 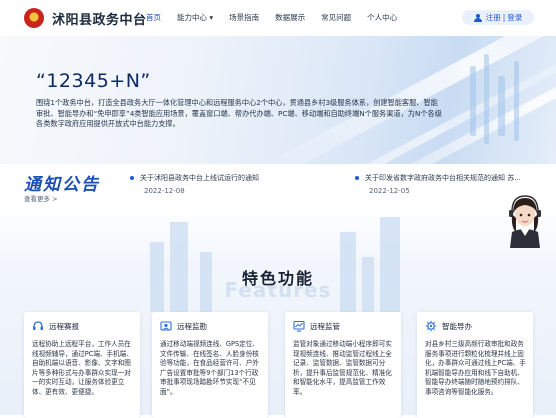 What do you see at coordinates (336, 17) in the screenshot?
I see `nav-item-faq: 常见问题` at bounding box center [336, 17].